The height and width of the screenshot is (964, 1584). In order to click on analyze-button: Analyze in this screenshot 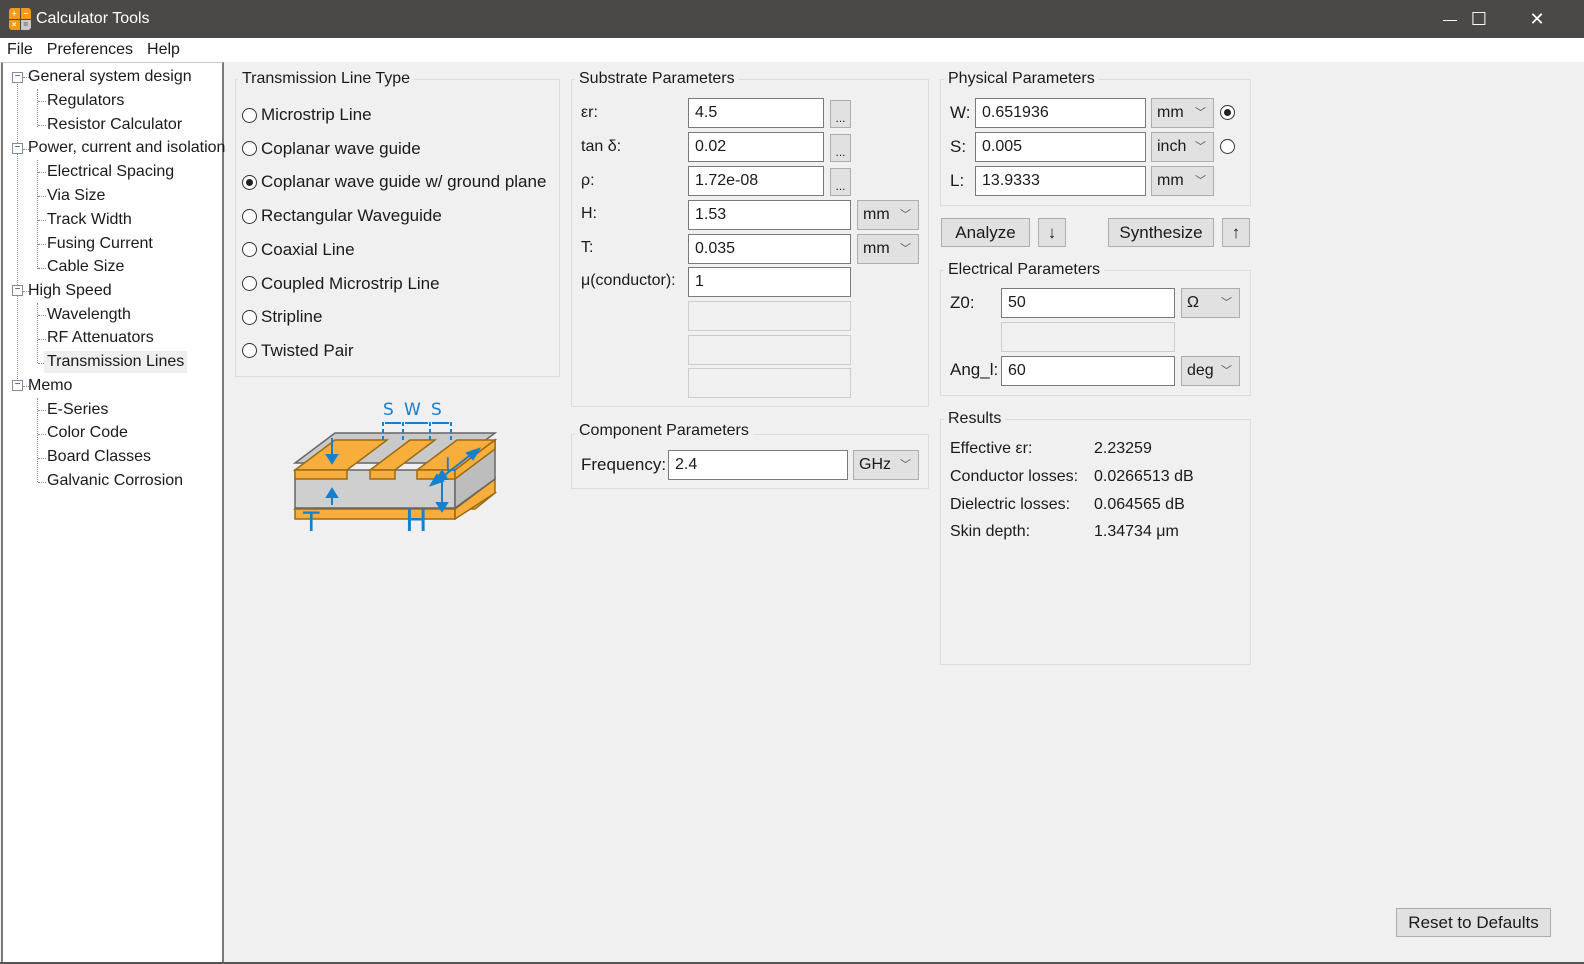, I will do `click(985, 232)`.